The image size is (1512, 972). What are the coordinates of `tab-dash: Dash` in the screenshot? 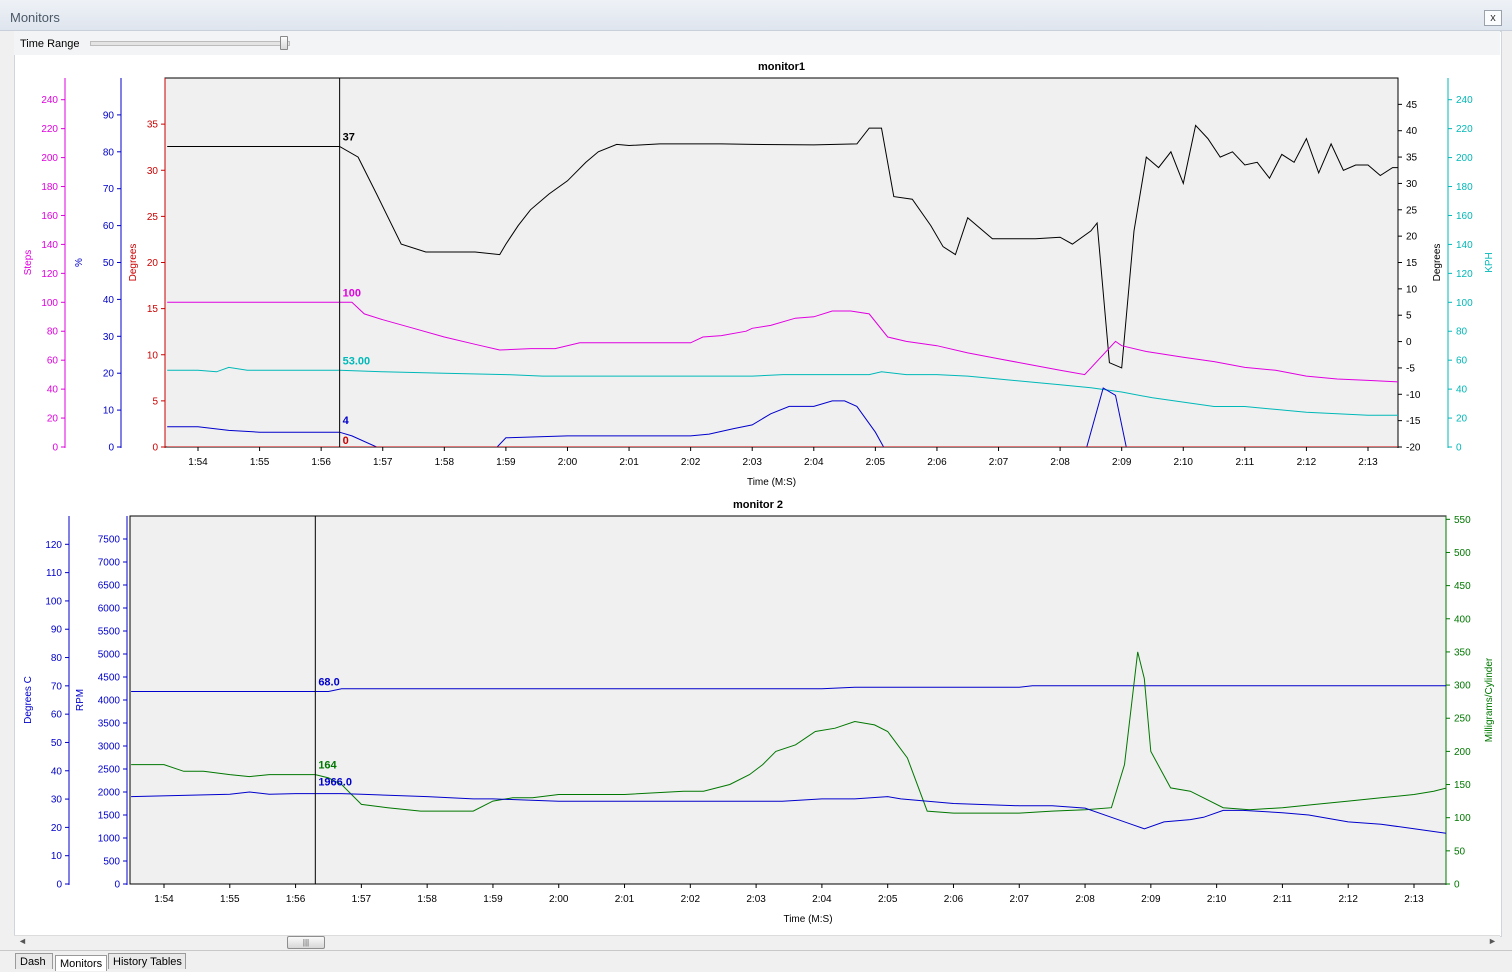 It's located at (34, 961).